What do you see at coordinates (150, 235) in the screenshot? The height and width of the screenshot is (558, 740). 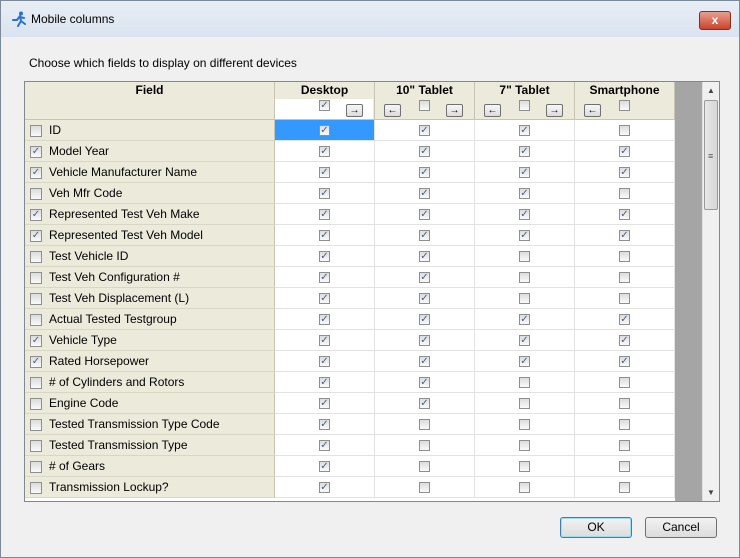 I see `field-cell: ✓ Represented Test Veh Model` at bounding box center [150, 235].